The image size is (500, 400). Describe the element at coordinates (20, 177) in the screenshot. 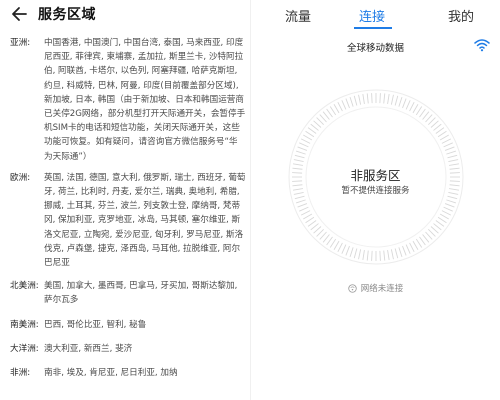

I see `region-name: 欧洲:` at that location.